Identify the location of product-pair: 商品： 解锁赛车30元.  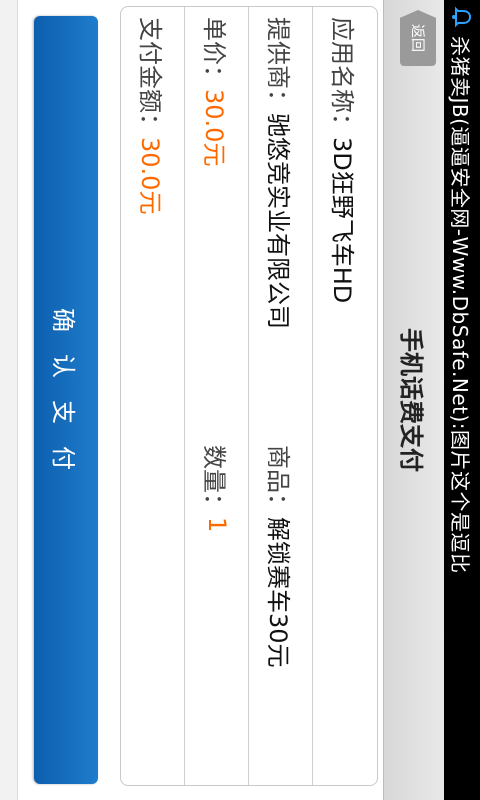
(281, 551).